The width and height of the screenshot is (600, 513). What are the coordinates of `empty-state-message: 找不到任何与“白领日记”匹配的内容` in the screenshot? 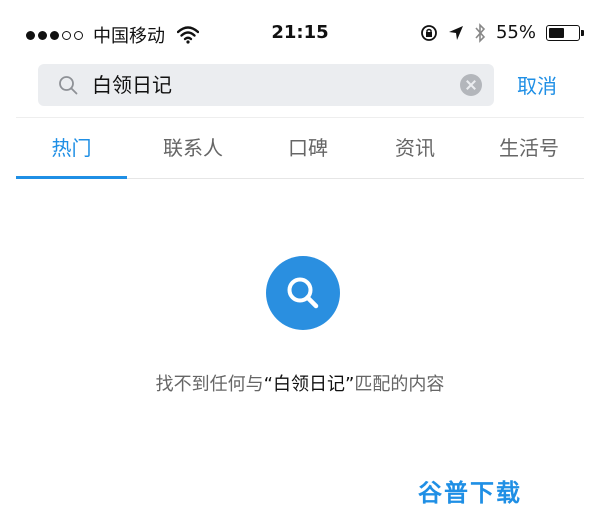 It's located at (300, 383).